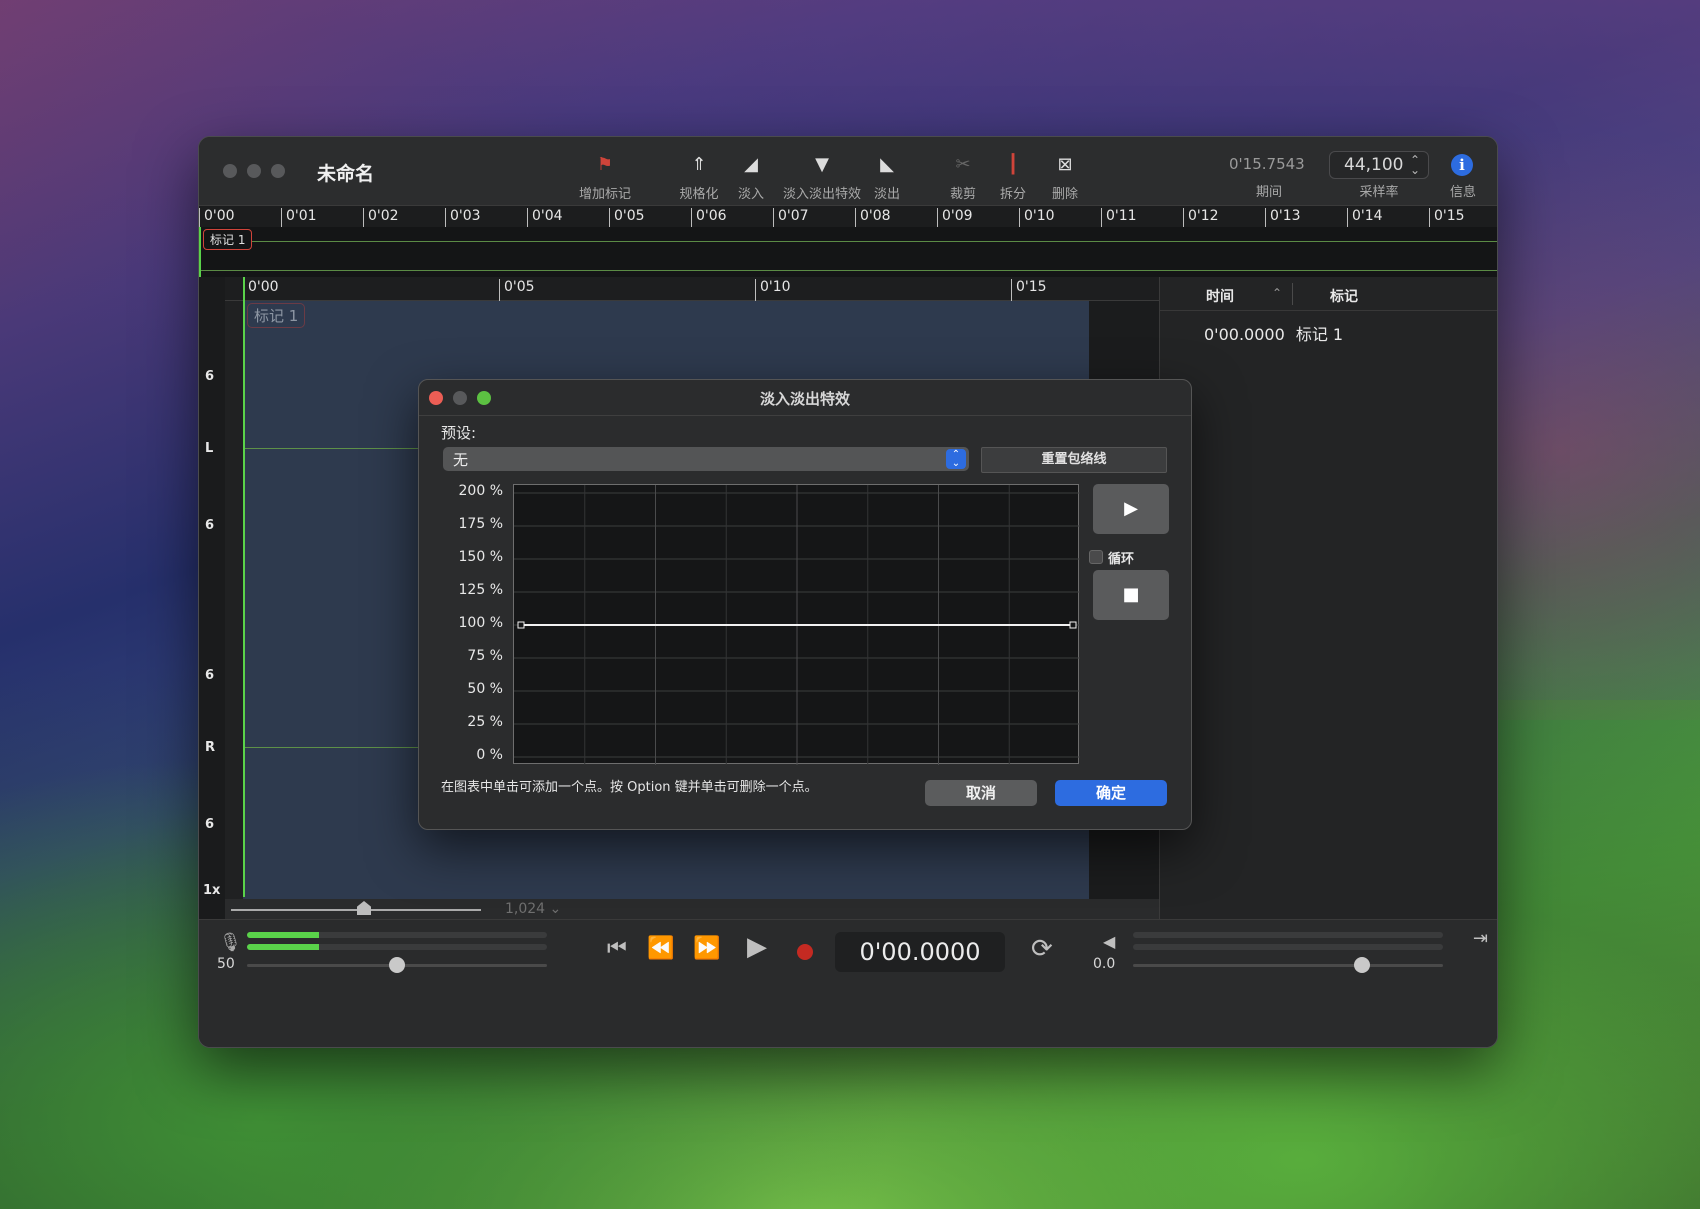 Image resolution: width=1700 pixels, height=1209 pixels. Describe the element at coordinates (533, 909) in the screenshot. I see `zoom-value-dropdown: 1,024 ⌄` at that location.